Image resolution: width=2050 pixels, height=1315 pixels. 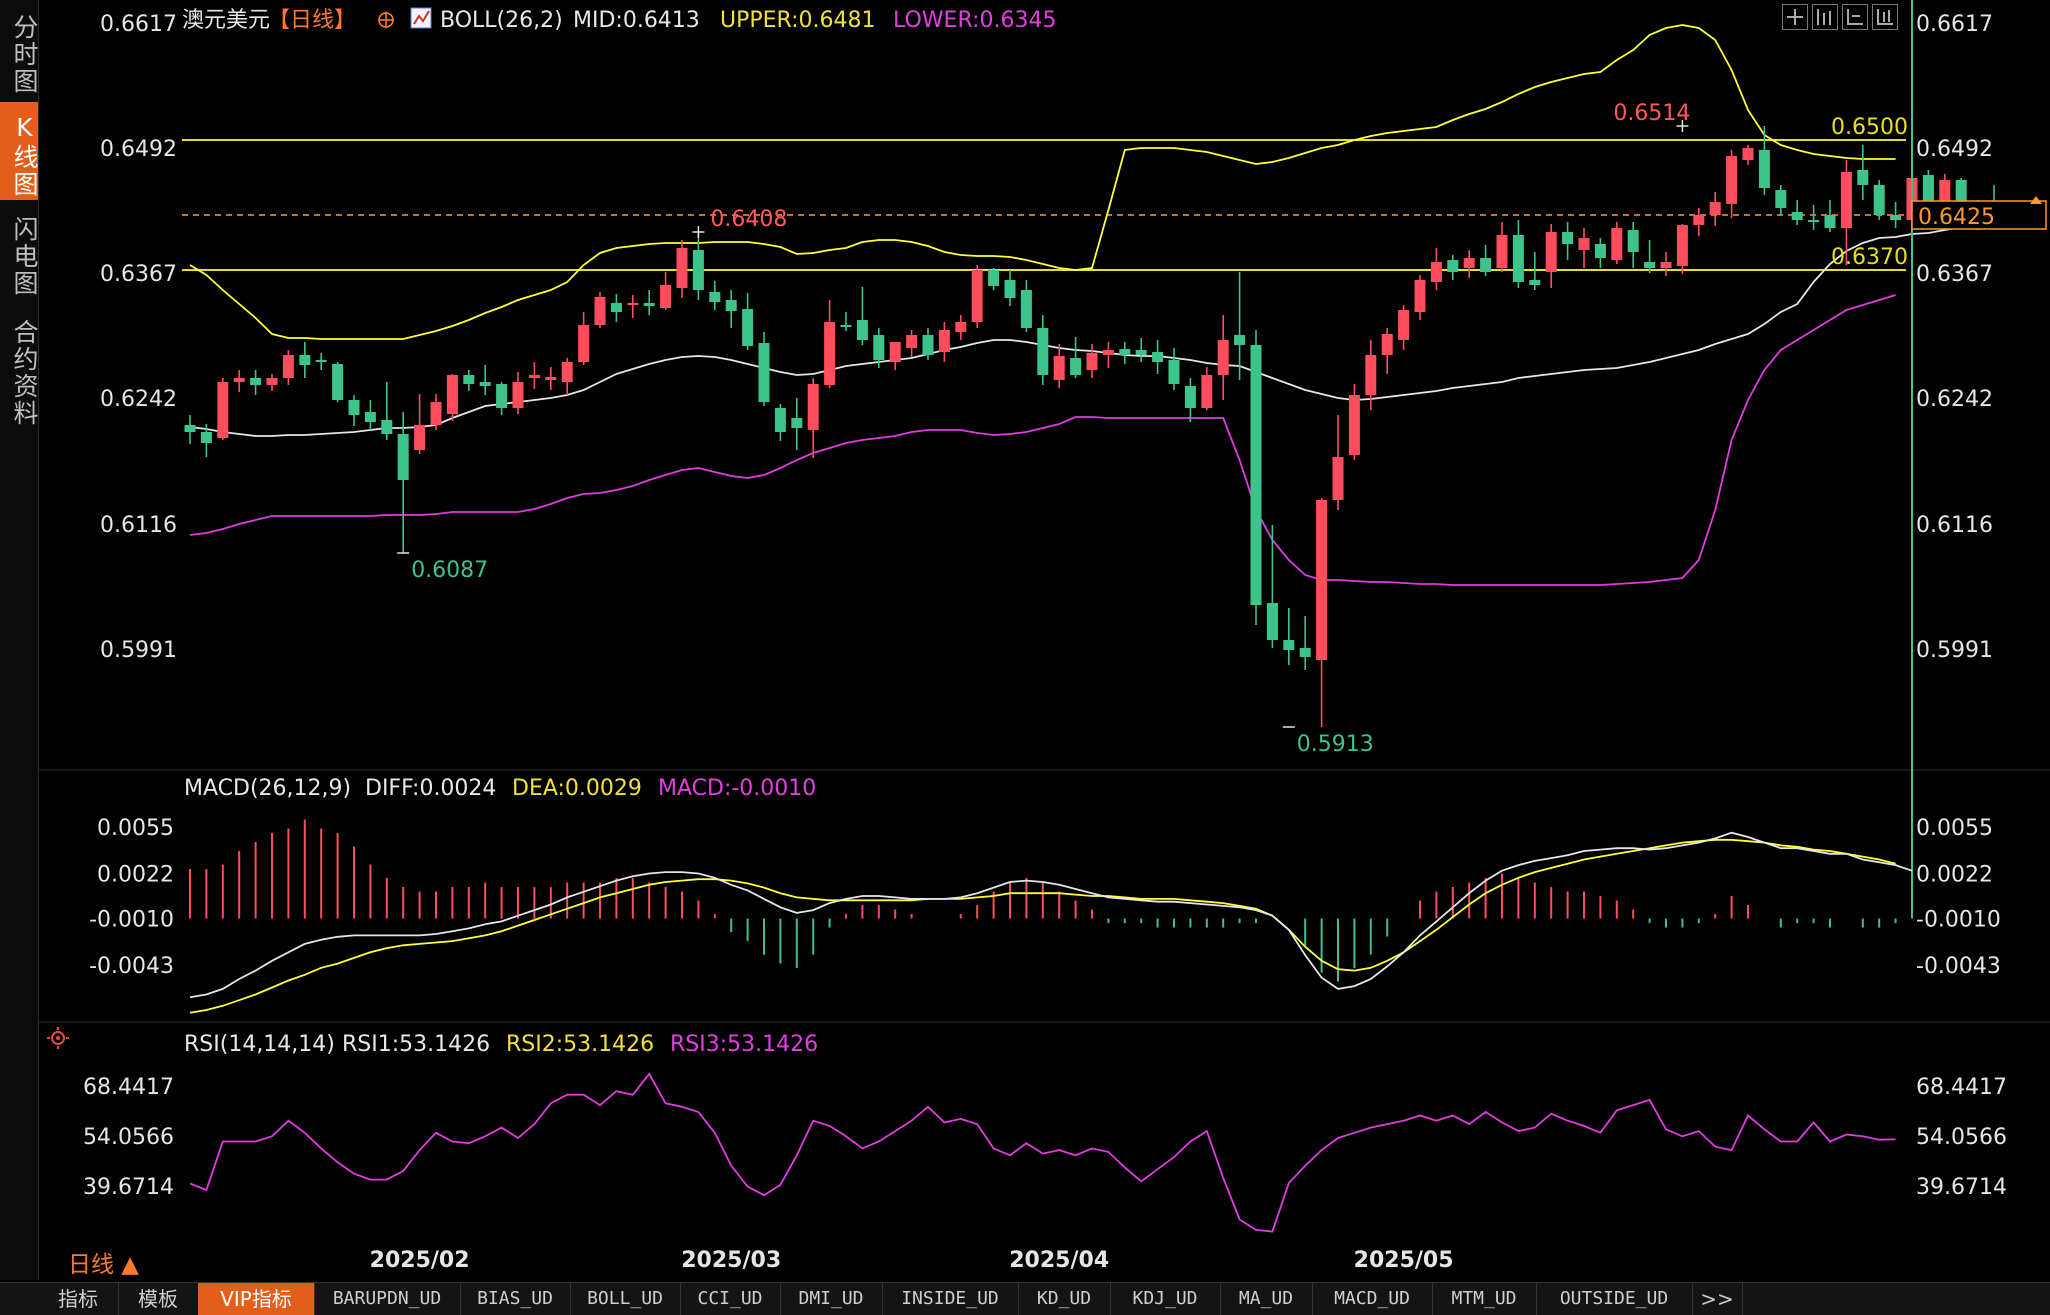 What do you see at coordinates (1954, 399) in the screenshot?
I see `y-tick-label-right: 0.6242` at bounding box center [1954, 399].